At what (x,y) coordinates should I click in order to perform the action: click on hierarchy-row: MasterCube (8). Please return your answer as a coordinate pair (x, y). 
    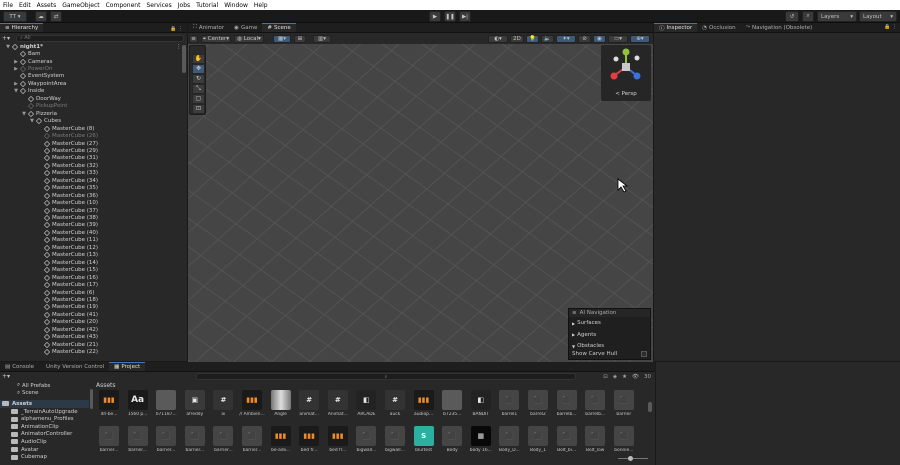
    Looking at the image, I should click on (47, 128).